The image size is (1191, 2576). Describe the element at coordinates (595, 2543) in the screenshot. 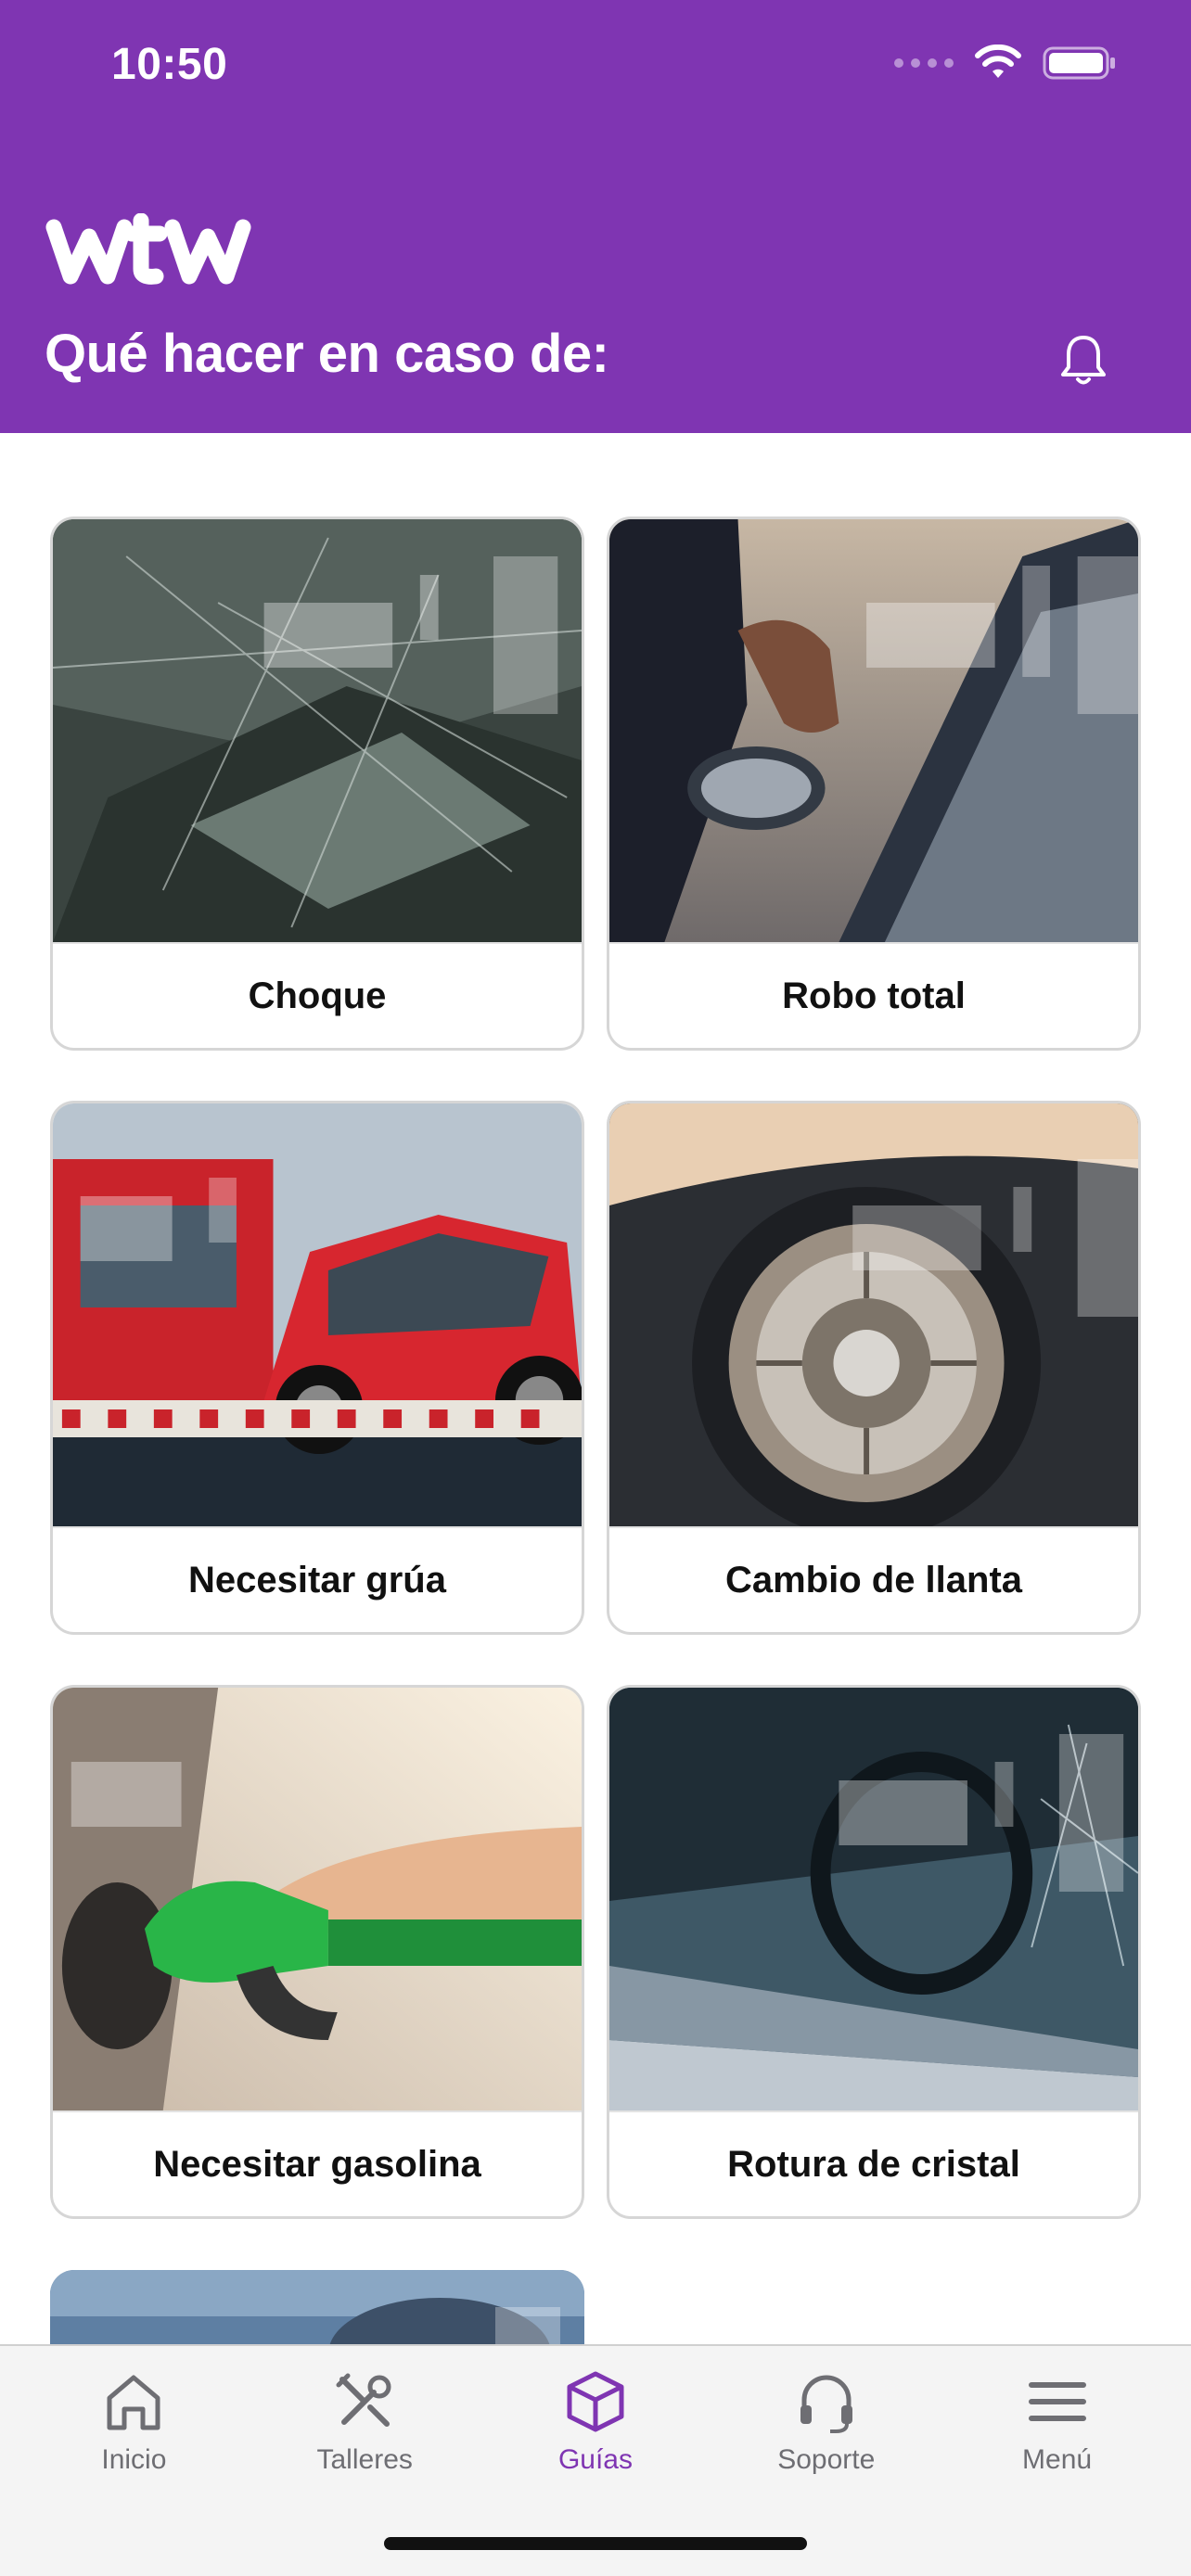

I see `home-indicator` at that location.